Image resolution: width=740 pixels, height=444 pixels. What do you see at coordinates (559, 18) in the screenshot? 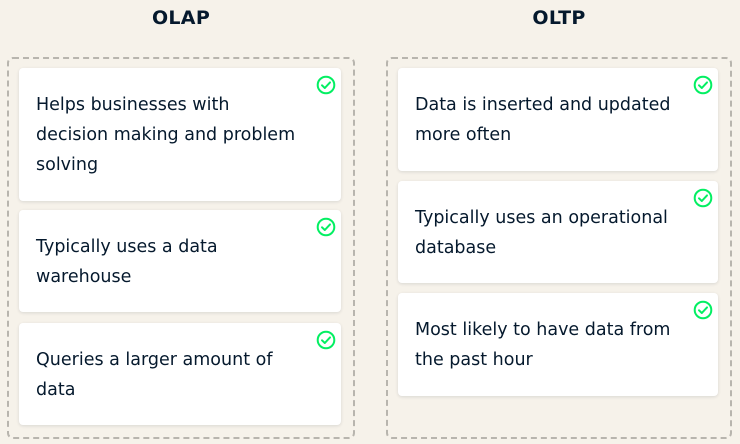
I see `column-title: OLTP` at bounding box center [559, 18].